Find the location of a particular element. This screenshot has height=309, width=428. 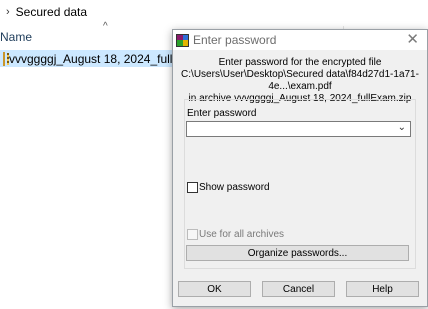

password-input: ⌄ is located at coordinates (298, 129).